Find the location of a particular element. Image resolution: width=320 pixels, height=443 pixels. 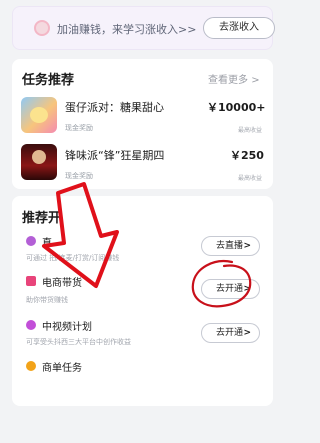

task-price: ￥10000+ is located at coordinates (236, 107).